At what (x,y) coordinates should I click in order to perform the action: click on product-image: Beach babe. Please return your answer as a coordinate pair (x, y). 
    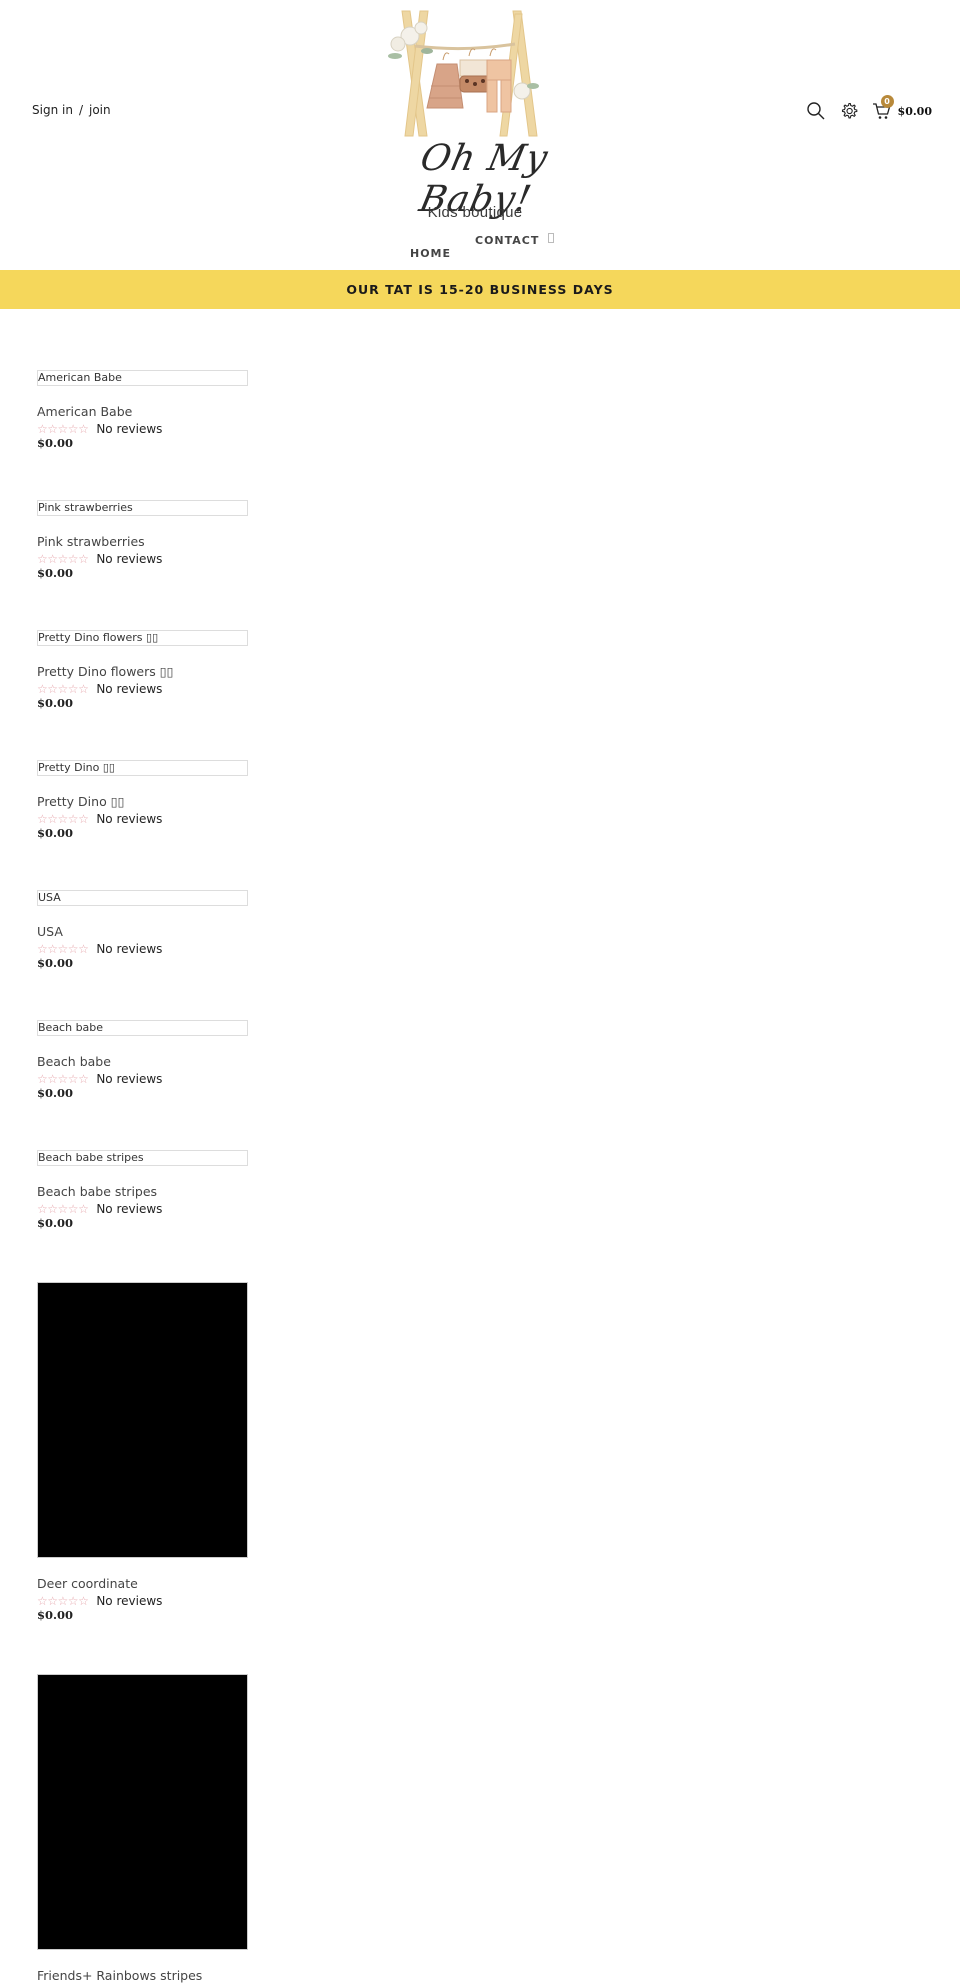
    Looking at the image, I should click on (142, 1028).